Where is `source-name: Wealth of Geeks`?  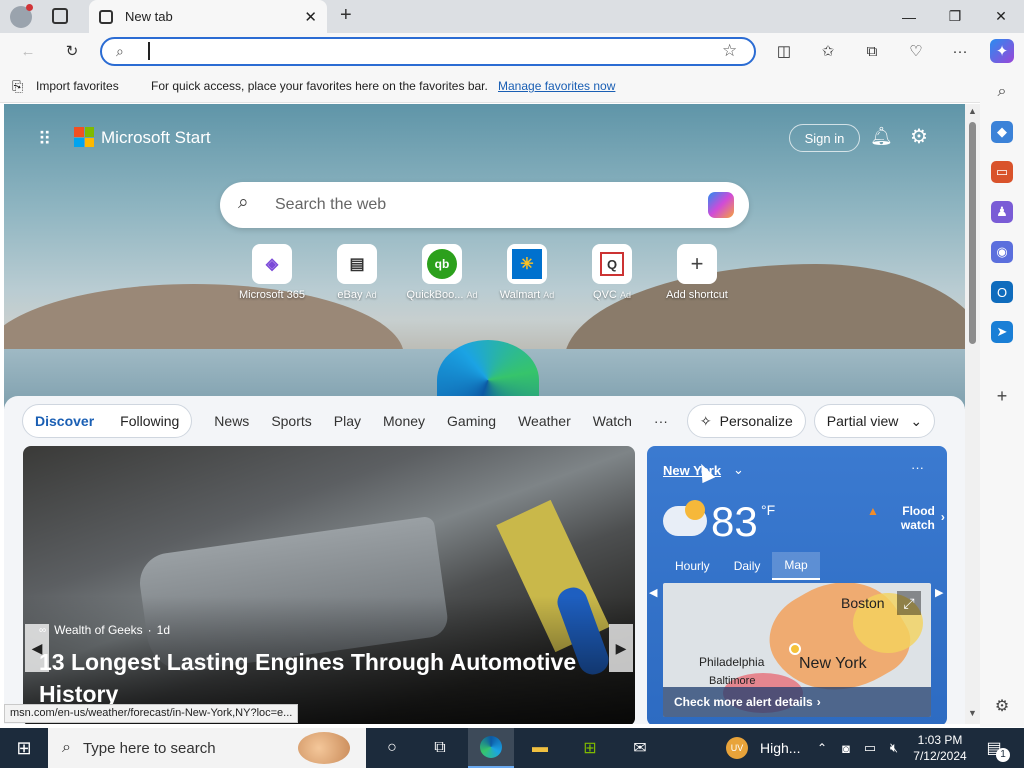
source-name: Wealth of Geeks is located at coordinates (98, 630).